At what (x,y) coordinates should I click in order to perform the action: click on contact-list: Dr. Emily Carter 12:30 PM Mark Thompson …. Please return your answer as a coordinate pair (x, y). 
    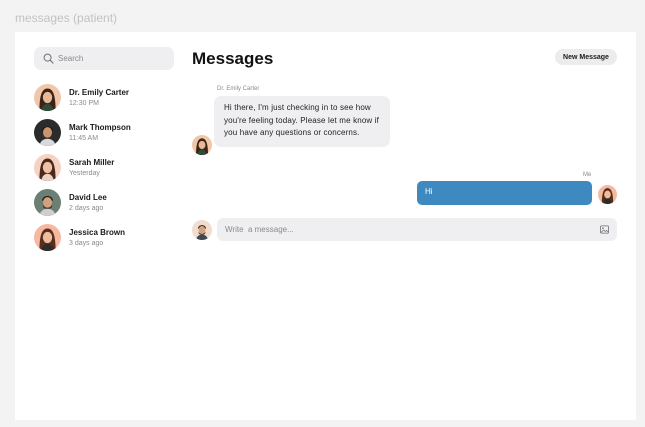
    Looking at the image, I should click on (109, 167).